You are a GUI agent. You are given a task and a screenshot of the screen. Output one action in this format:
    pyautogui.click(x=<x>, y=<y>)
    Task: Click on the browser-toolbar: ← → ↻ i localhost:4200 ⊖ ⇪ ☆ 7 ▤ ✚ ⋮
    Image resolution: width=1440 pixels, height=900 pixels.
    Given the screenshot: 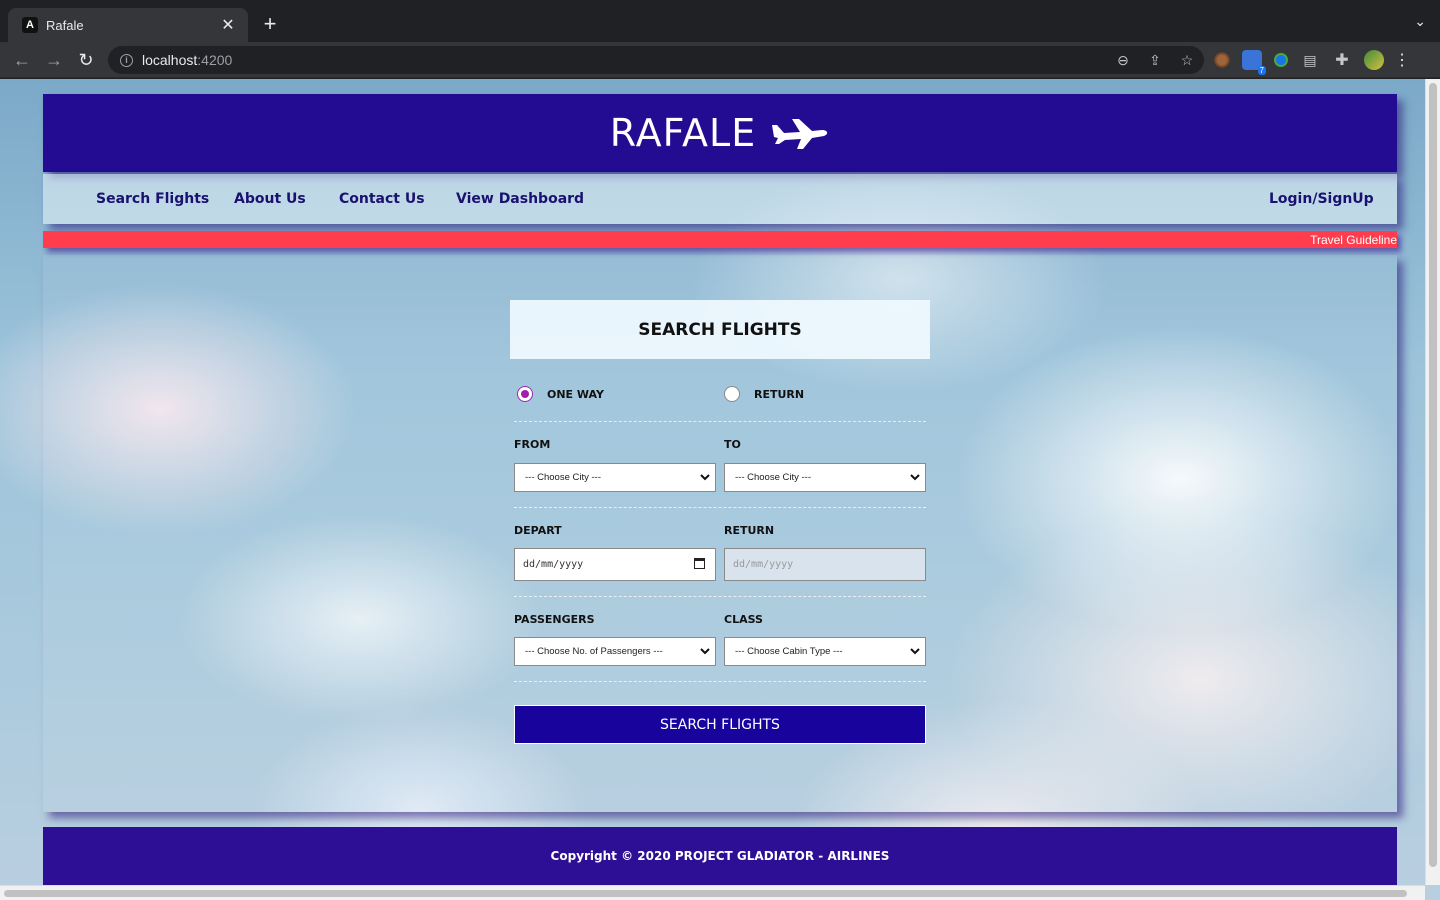 What is the action you would take?
    pyautogui.click(x=720, y=60)
    